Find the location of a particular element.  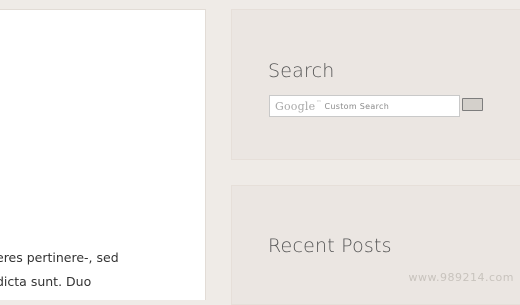

google-trademark: ™ is located at coordinates (319, 102).